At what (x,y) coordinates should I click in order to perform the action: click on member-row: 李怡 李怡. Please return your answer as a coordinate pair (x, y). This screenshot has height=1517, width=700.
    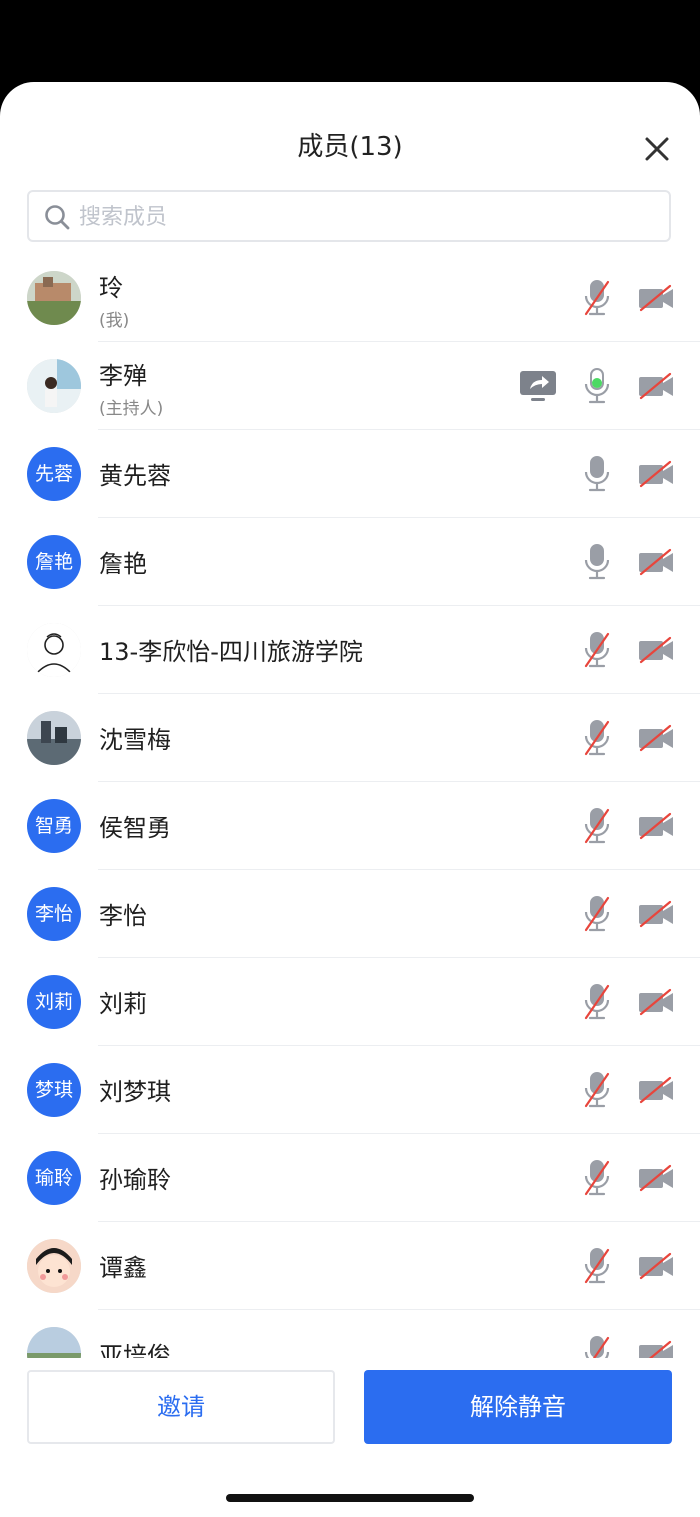
    Looking at the image, I should click on (350, 914).